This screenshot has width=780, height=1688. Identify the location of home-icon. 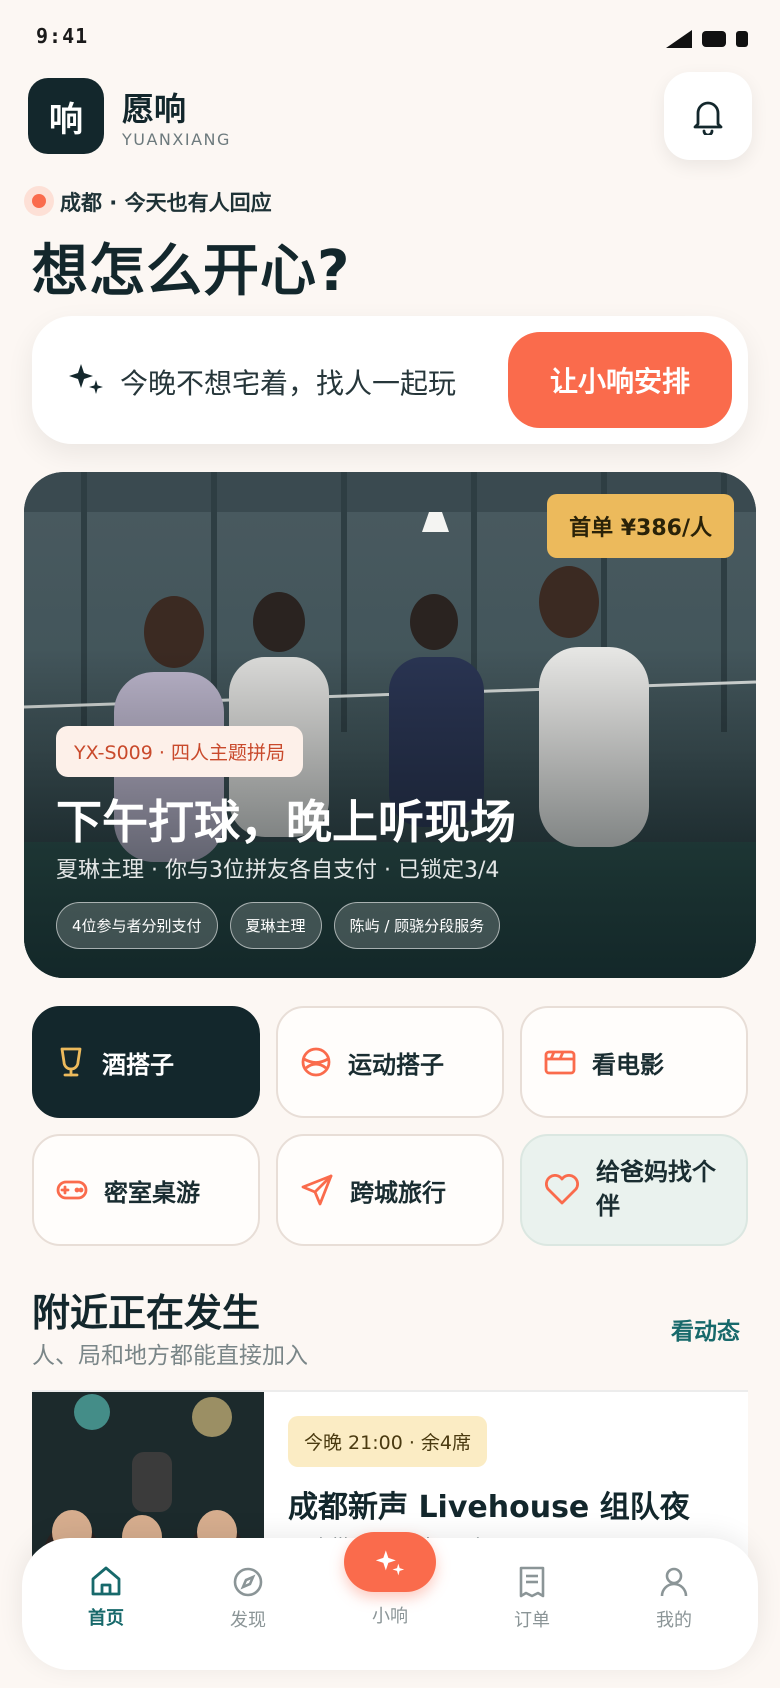
(106, 1581).